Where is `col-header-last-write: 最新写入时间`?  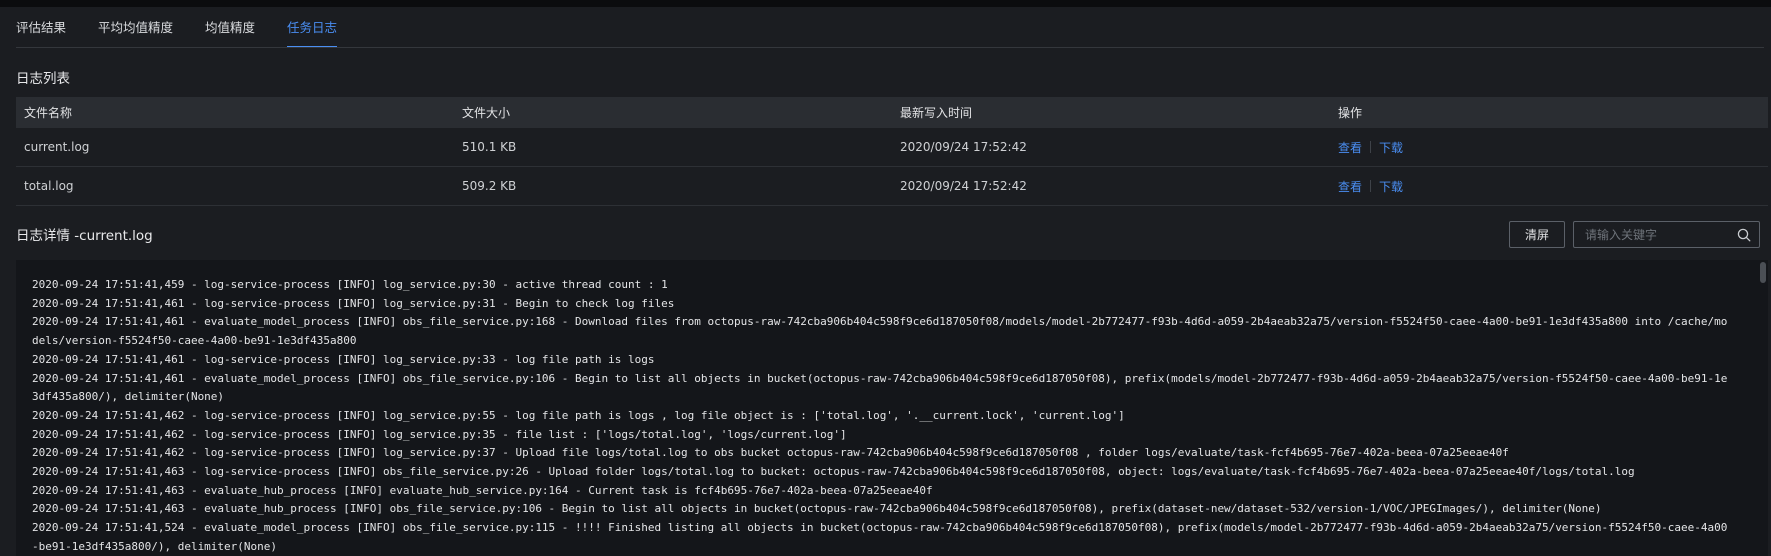 col-header-last-write: 最新写入时间 is located at coordinates (936, 113).